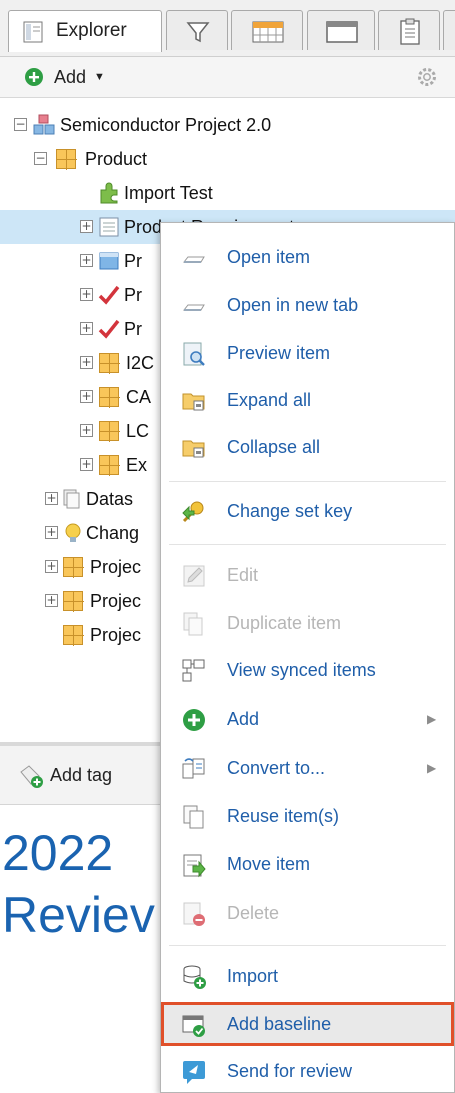 The height and width of the screenshot is (1093, 455). I want to click on menu-item-label: Preview item, so click(279, 353).